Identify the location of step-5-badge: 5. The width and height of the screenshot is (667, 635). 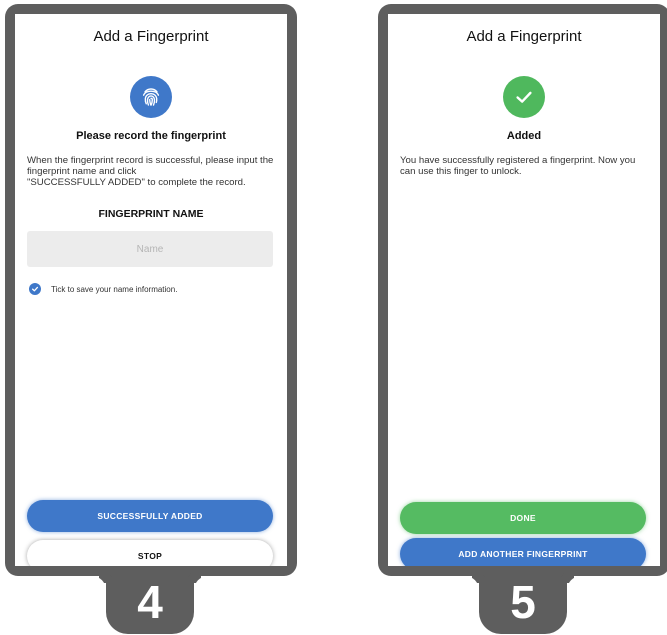
(523, 600).